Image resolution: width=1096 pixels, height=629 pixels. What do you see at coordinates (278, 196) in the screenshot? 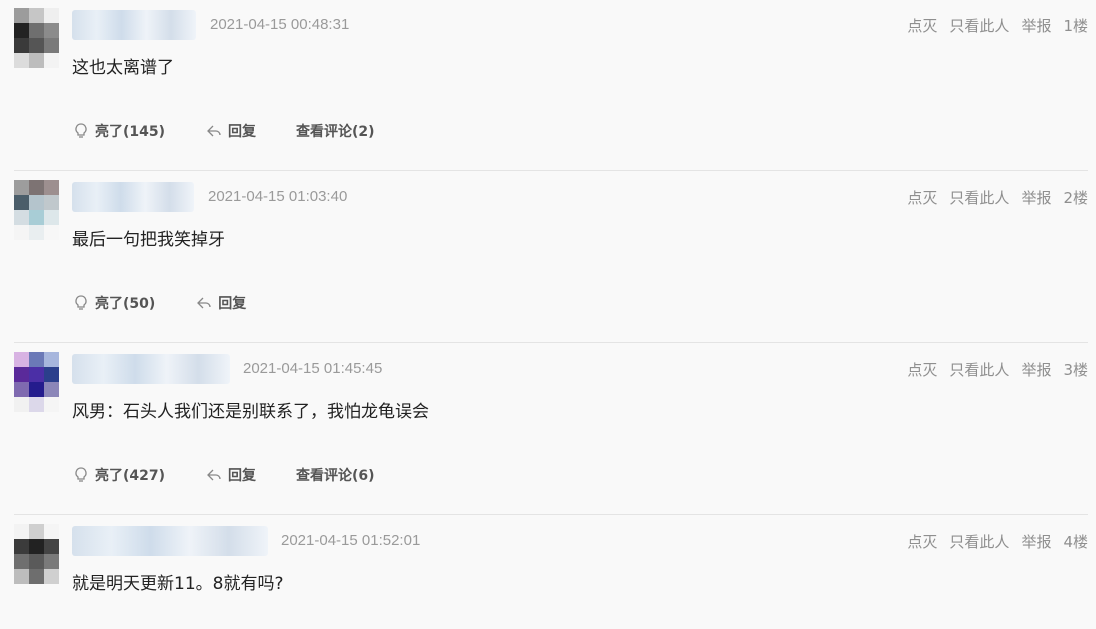
I see `post-time: 2021-04-15 01:03:40` at bounding box center [278, 196].